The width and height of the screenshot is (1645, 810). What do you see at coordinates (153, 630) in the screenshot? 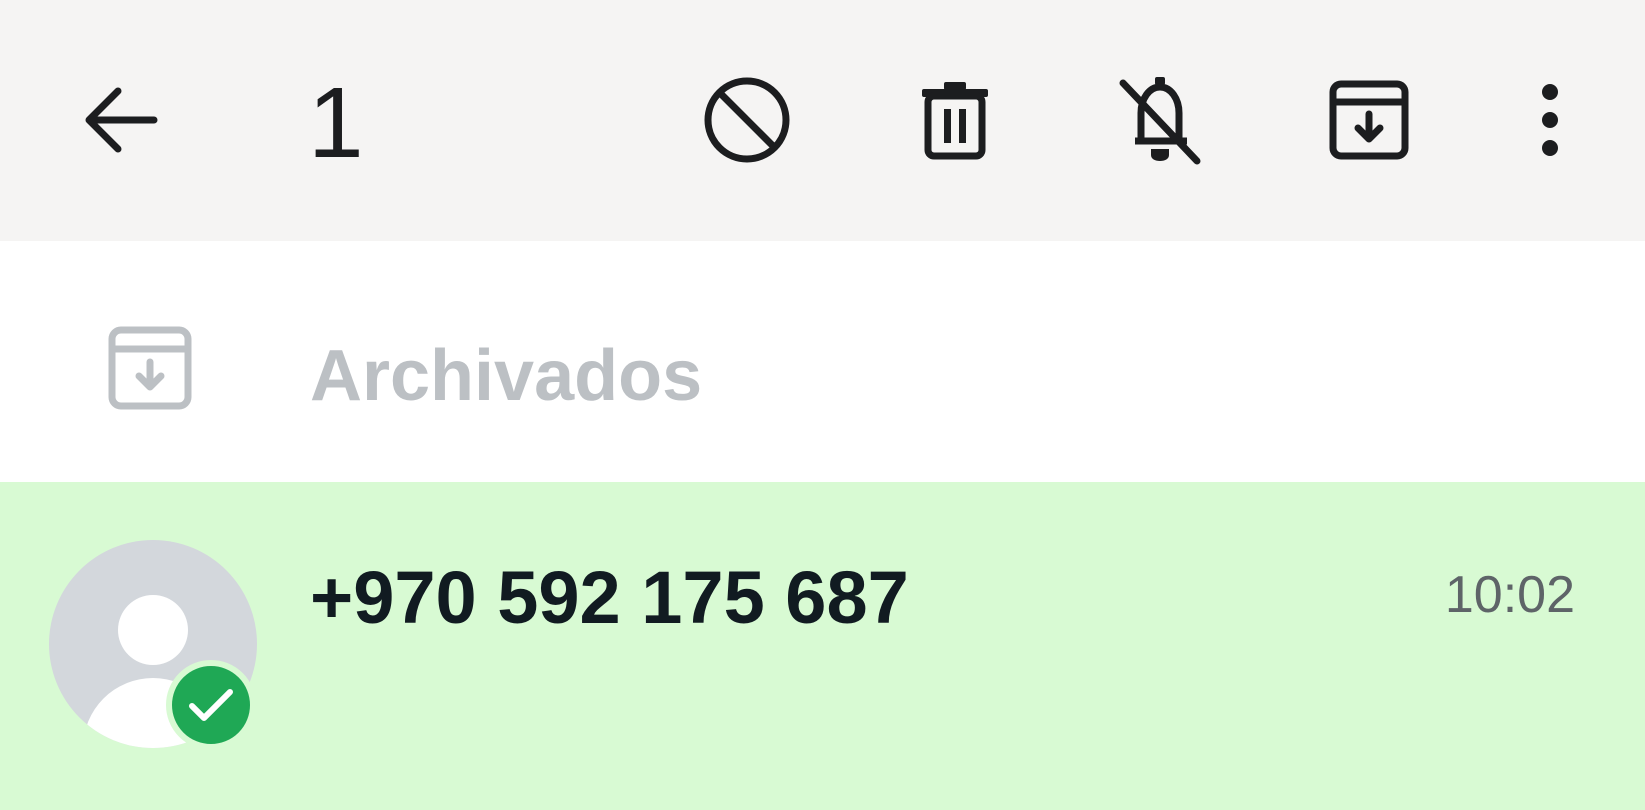
I see `avatar-head` at bounding box center [153, 630].